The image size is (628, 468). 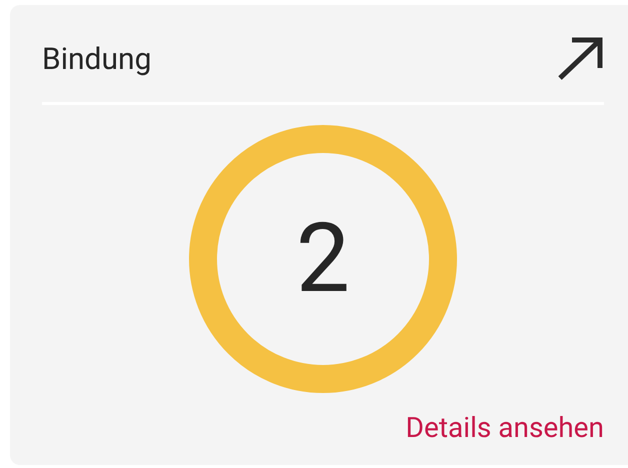 What do you see at coordinates (505, 427) in the screenshot?
I see `details-link: Details ansehen` at bounding box center [505, 427].